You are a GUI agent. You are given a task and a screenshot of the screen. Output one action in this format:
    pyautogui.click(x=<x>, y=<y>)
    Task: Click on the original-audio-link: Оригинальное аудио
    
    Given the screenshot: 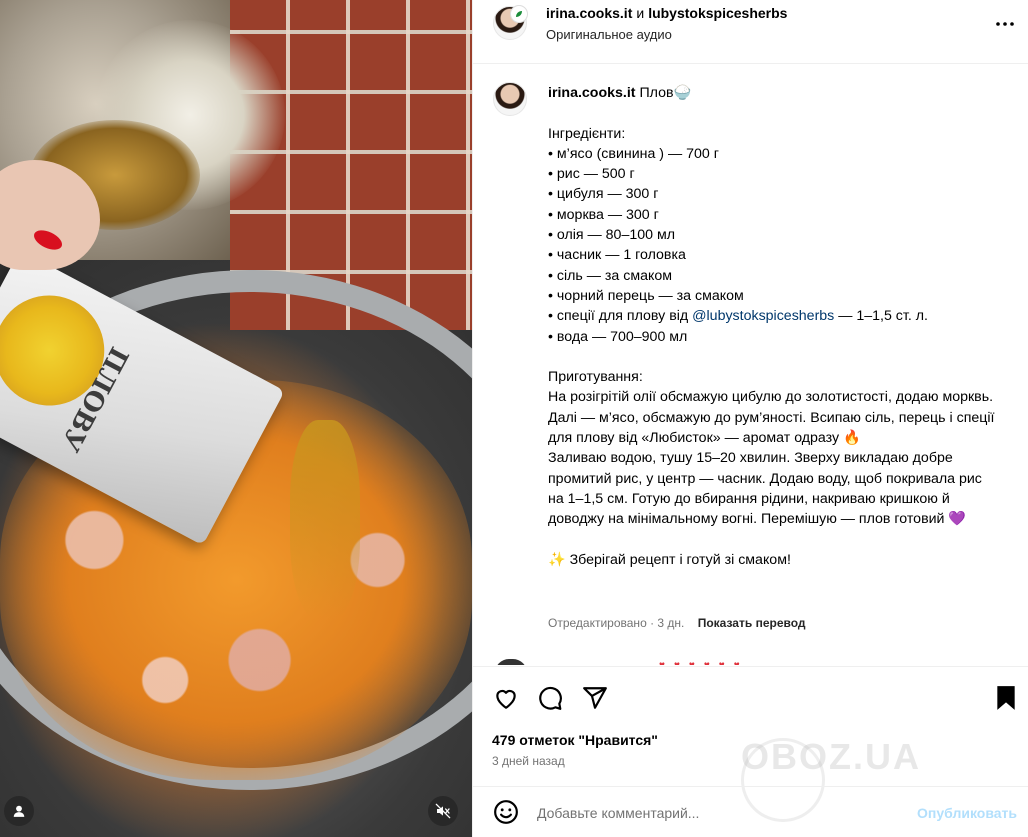 What is the action you would take?
    pyautogui.click(x=609, y=34)
    